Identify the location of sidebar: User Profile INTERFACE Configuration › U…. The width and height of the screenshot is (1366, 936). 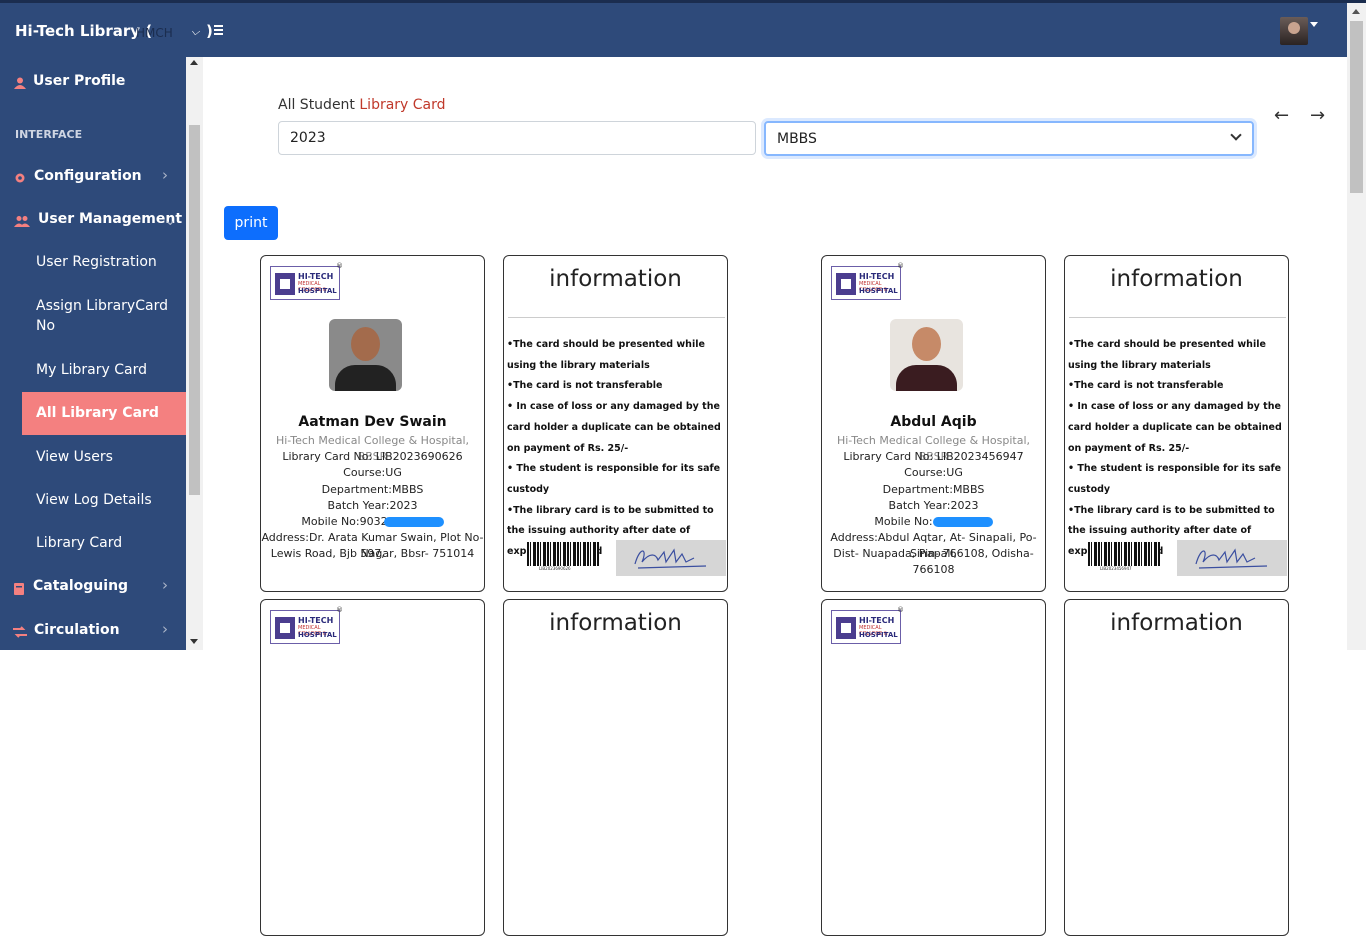
(93, 353).